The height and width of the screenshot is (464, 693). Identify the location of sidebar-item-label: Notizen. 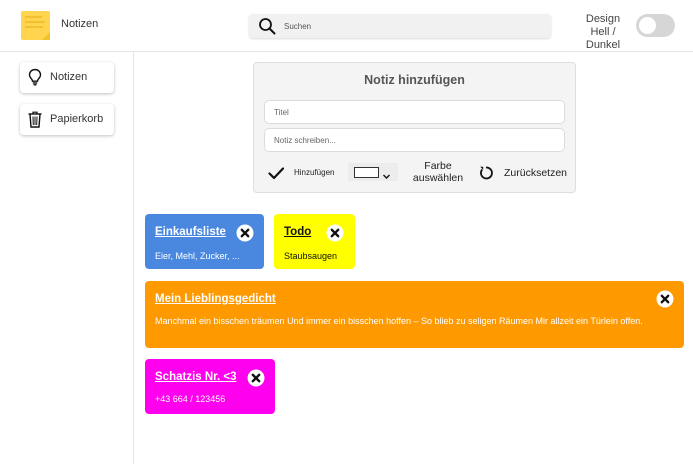
(69, 77).